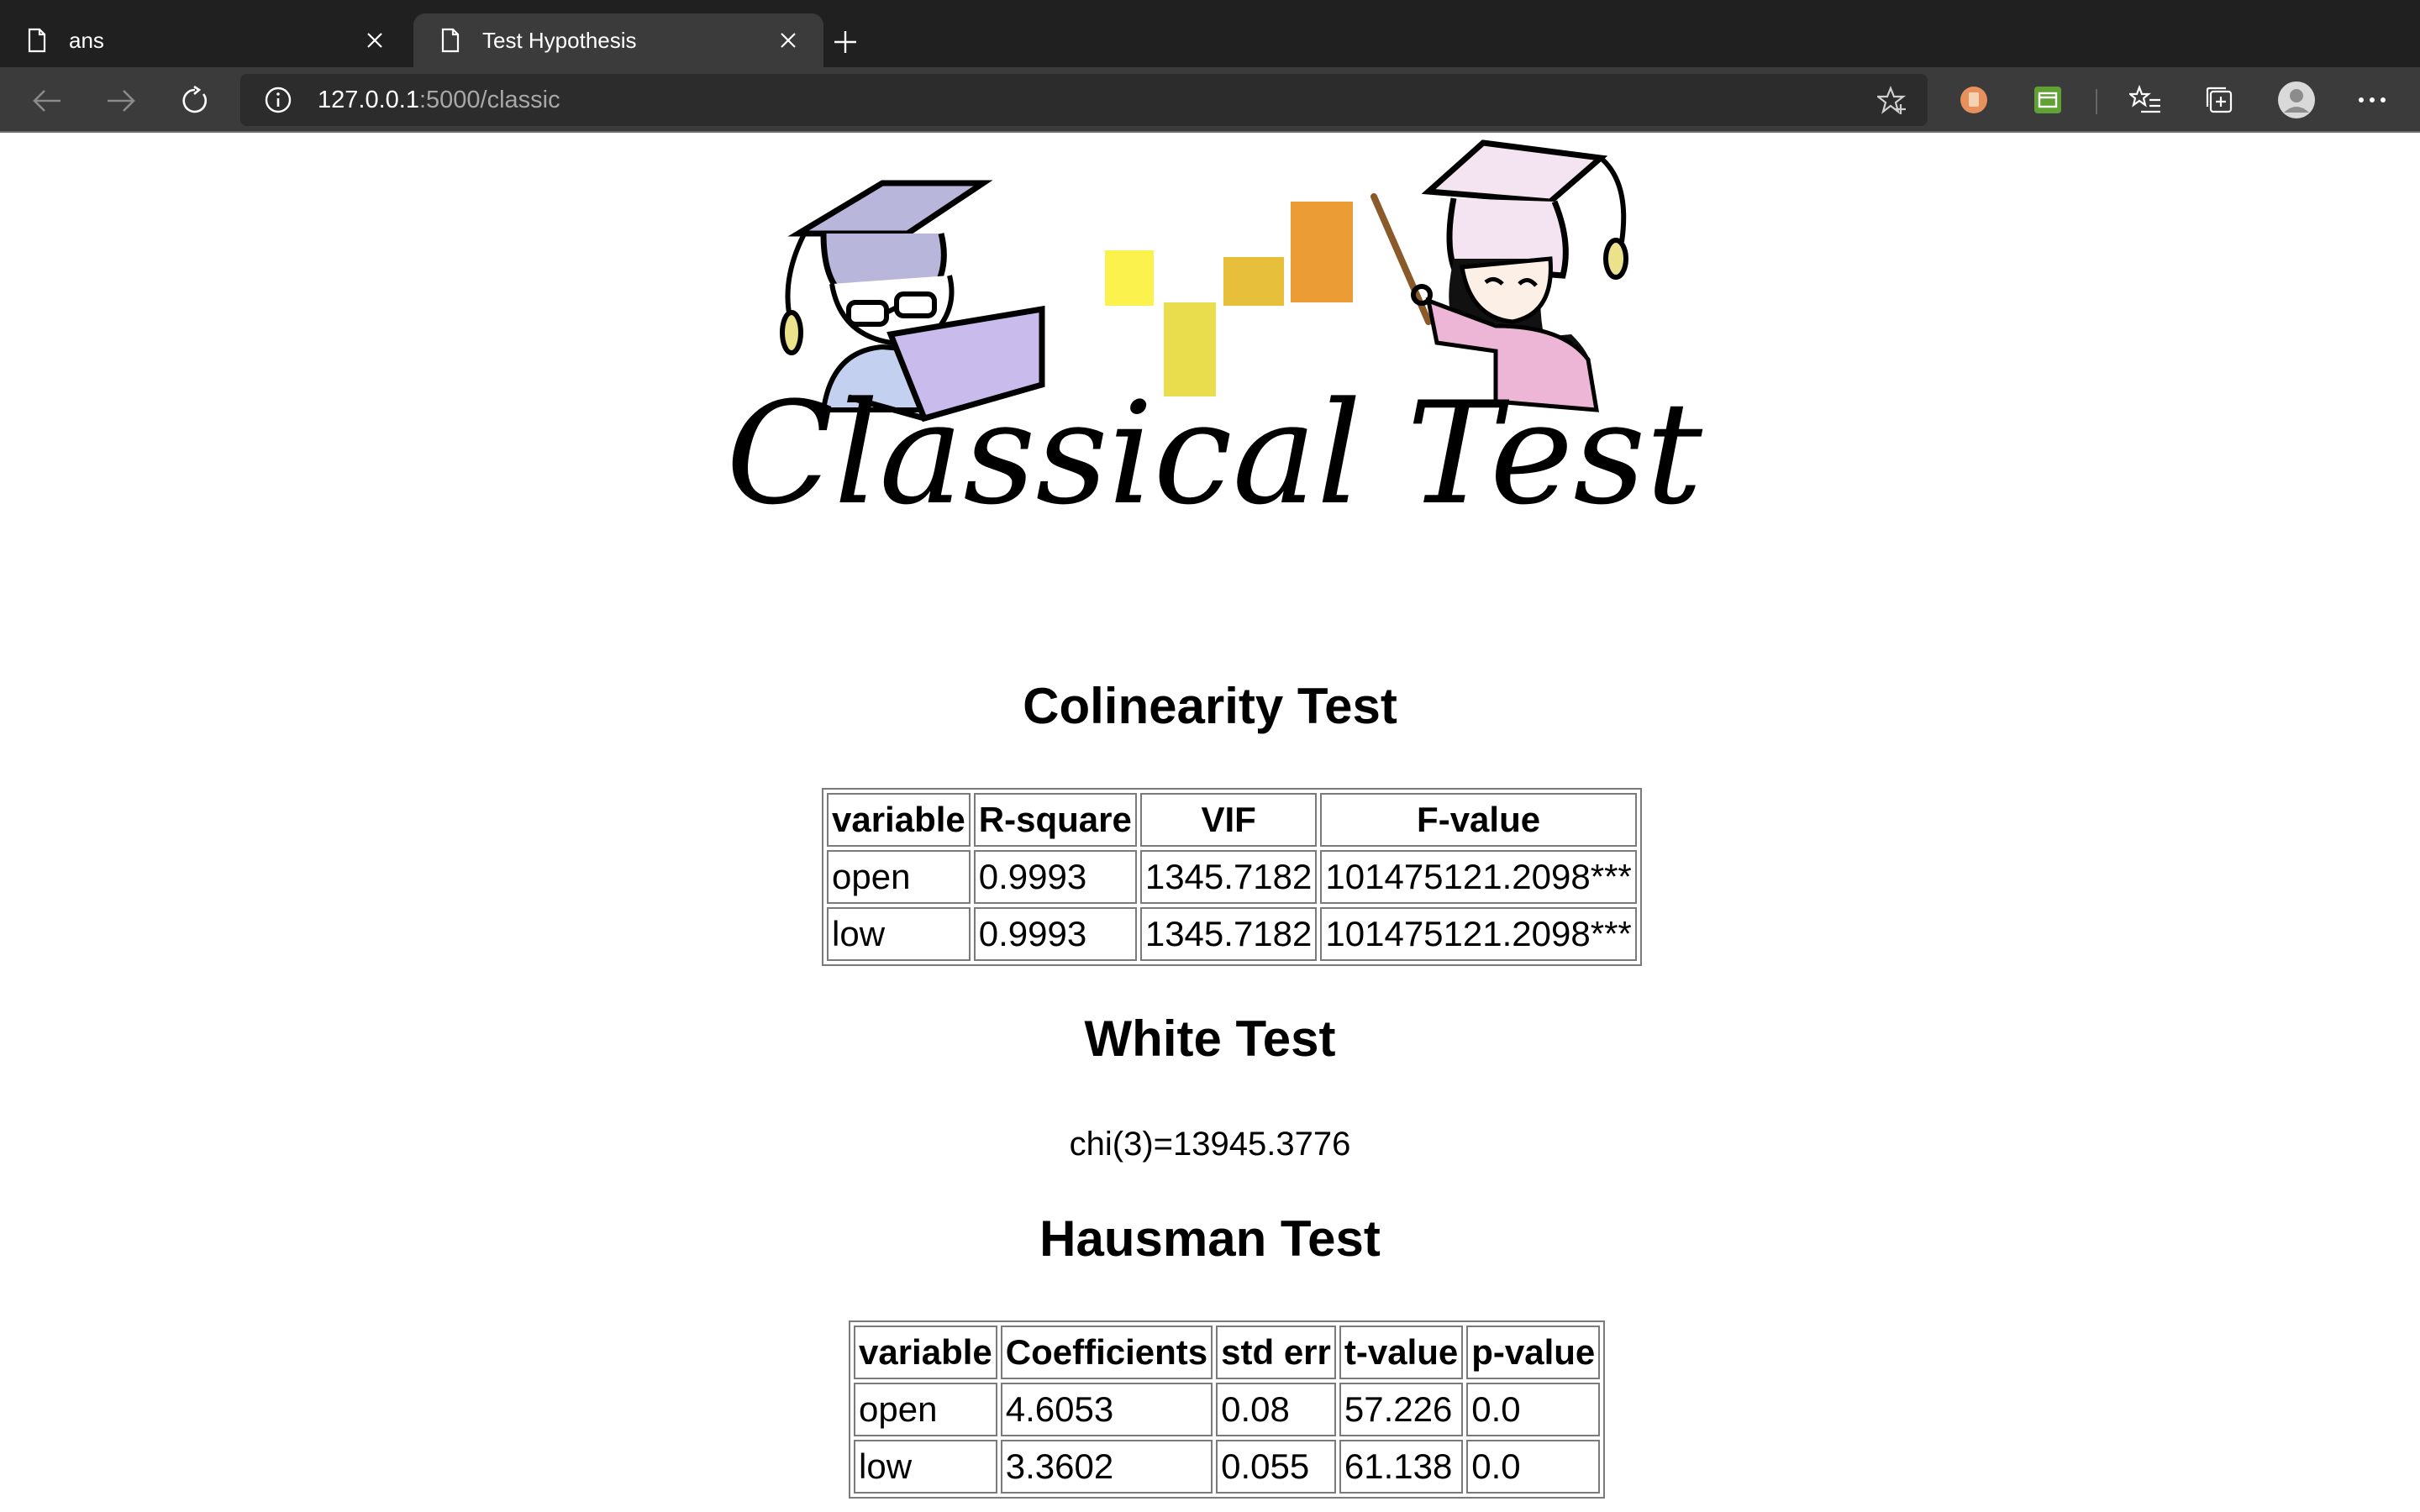  Describe the element at coordinates (1210, 1039) in the screenshot. I see `white-test-heading: White Test` at that location.